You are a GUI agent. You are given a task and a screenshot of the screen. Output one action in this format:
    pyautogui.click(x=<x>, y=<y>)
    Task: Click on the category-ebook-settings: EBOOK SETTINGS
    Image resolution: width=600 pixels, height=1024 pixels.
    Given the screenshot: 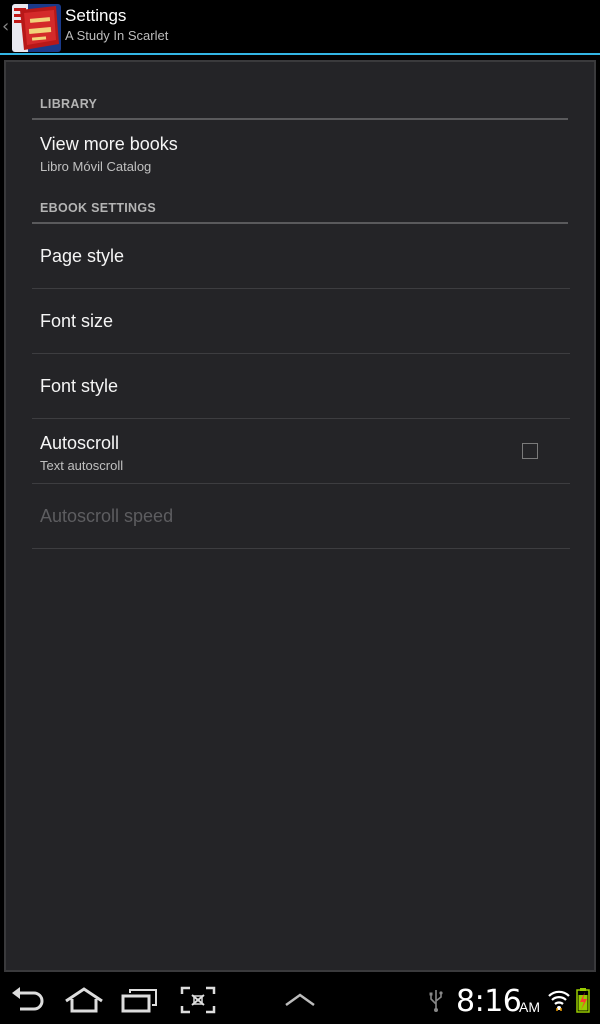 What is the action you would take?
    pyautogui.click(x=301, y=204)
    